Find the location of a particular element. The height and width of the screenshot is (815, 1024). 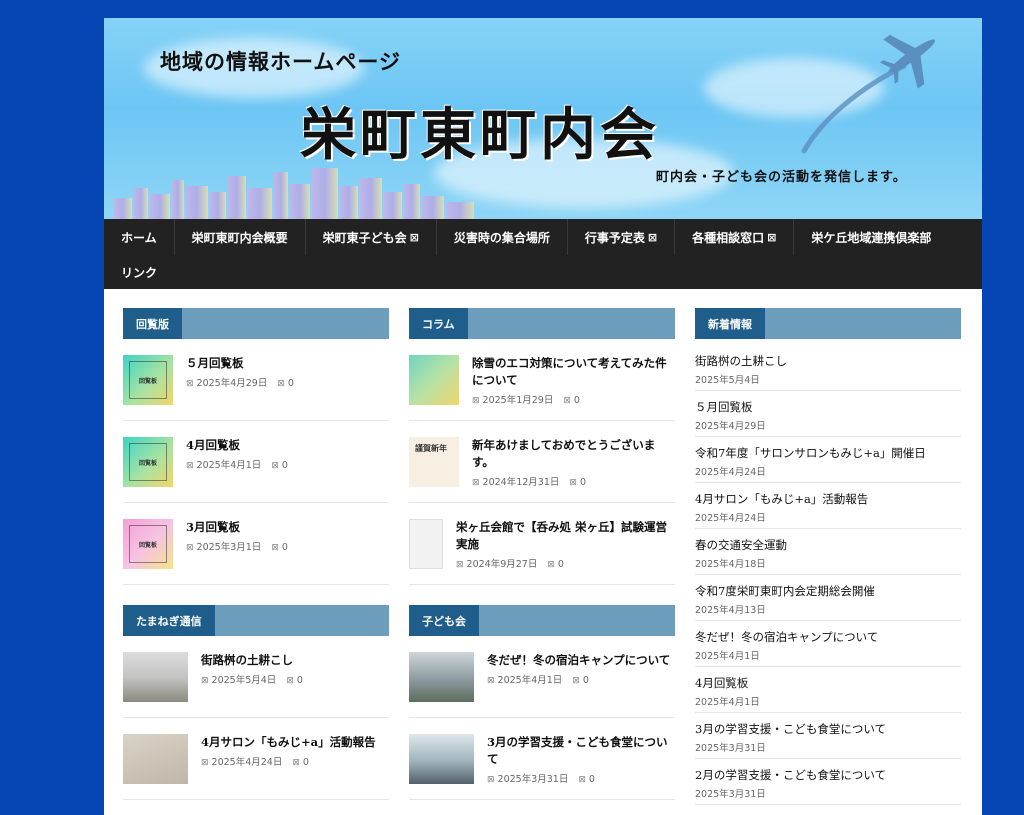

post-title: 3月回覧板 is located at coordinates (237, 527).